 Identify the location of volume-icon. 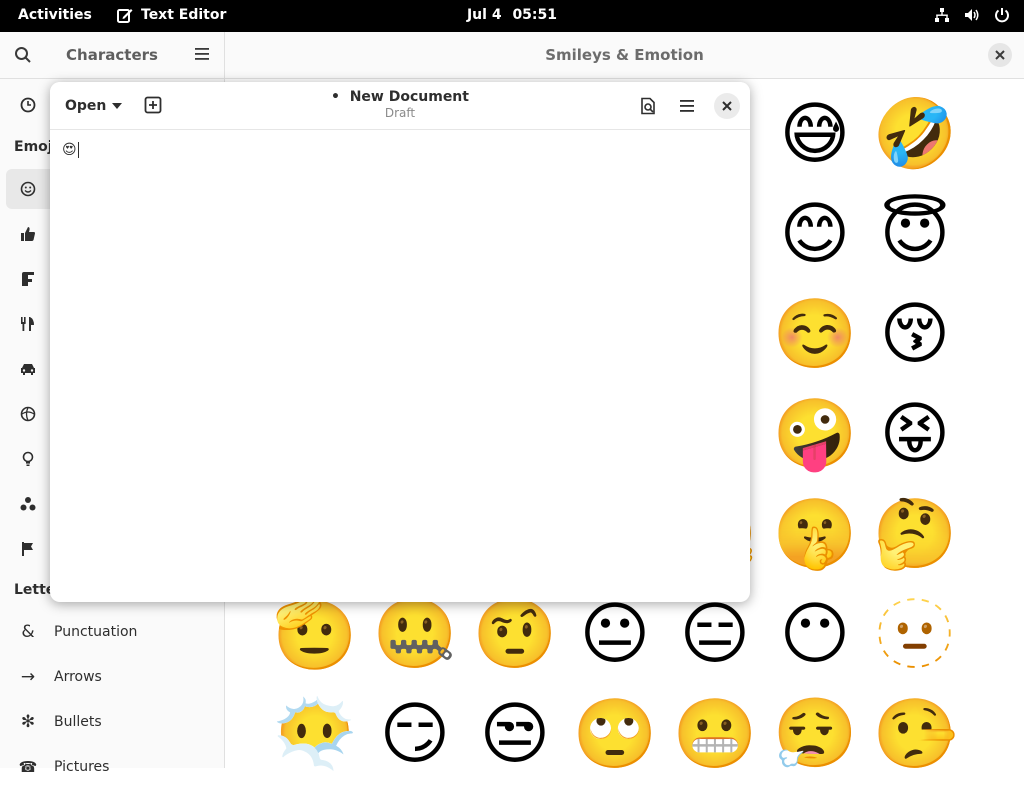
(972, 15).